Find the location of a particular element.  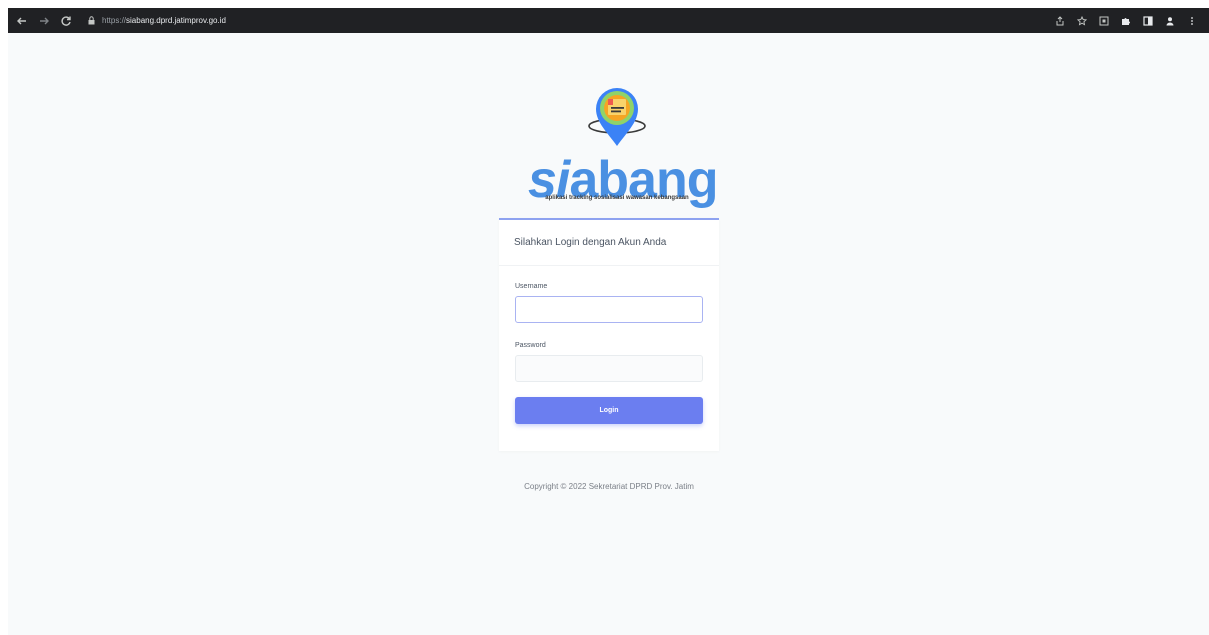

bookmark-star-icon is located at coordinates (1082, 21).